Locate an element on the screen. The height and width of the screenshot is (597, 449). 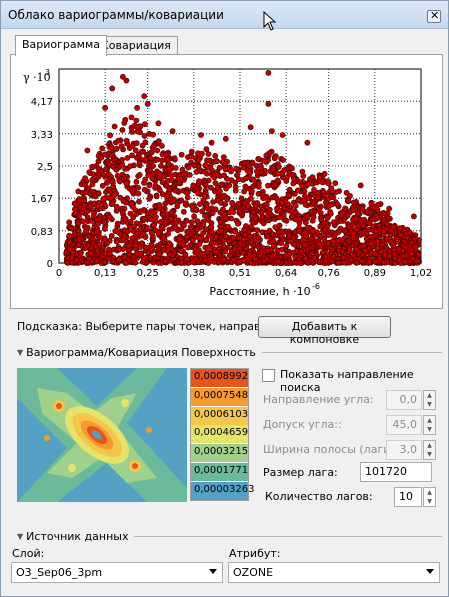
angle-direction-field: 0,0 is located at coordinates (404, 400).